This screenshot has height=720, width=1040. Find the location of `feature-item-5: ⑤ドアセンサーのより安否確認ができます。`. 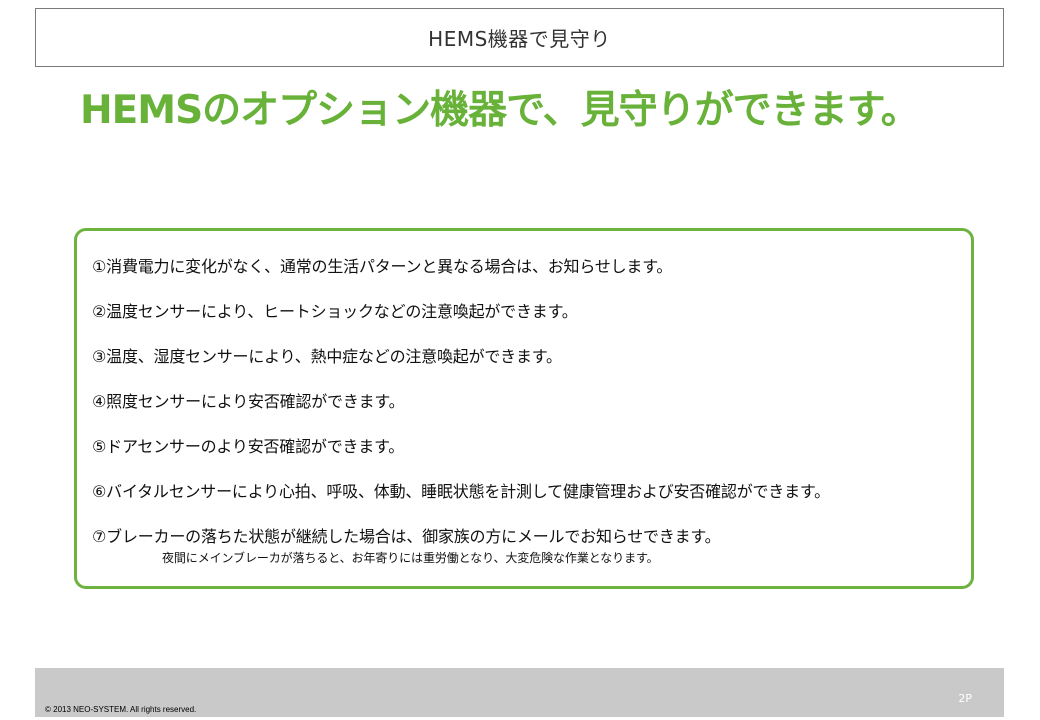

feature-item-5: ⑤ドアセンサーのより安否確認ができます。 is located at coordinates (248, 446).